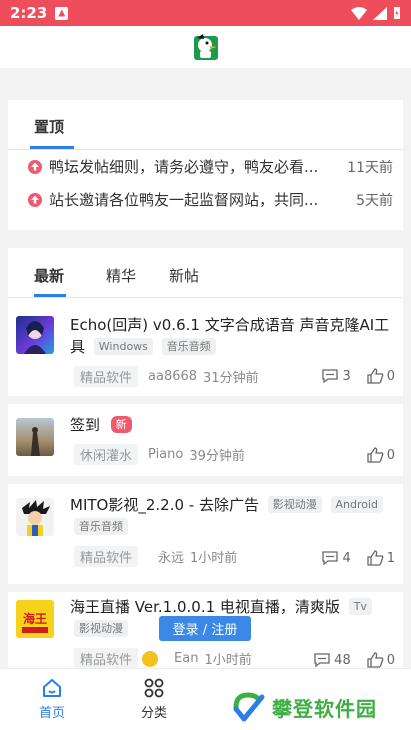 The image size is (411, 730). I want to click on post-meta: 精品软件 永远 1小时前, so click(155, 556).